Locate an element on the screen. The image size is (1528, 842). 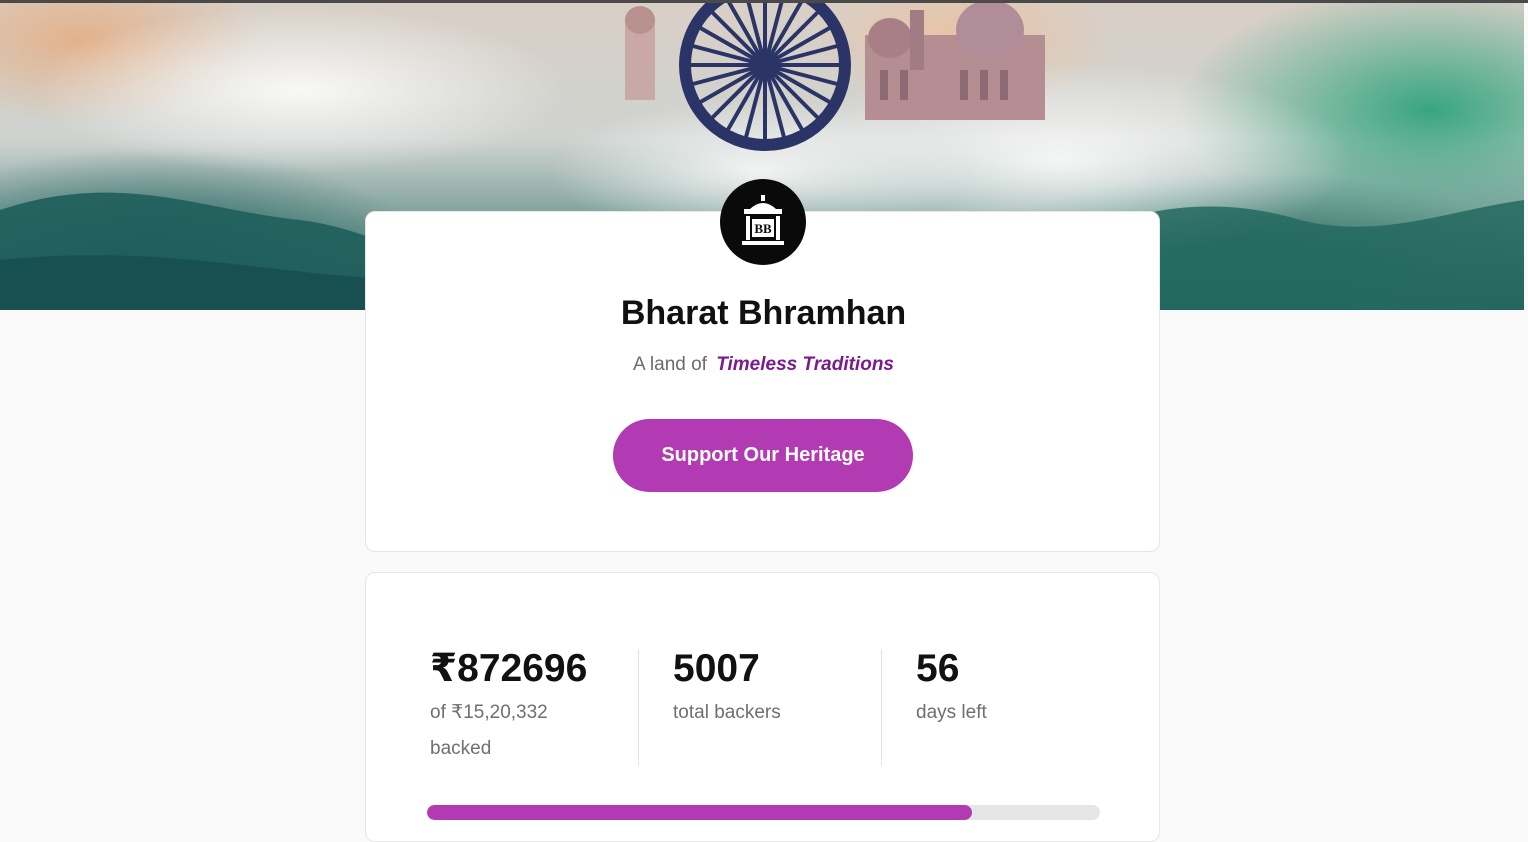
temple-logo-icon: BB is located at coordinates (763, 220).